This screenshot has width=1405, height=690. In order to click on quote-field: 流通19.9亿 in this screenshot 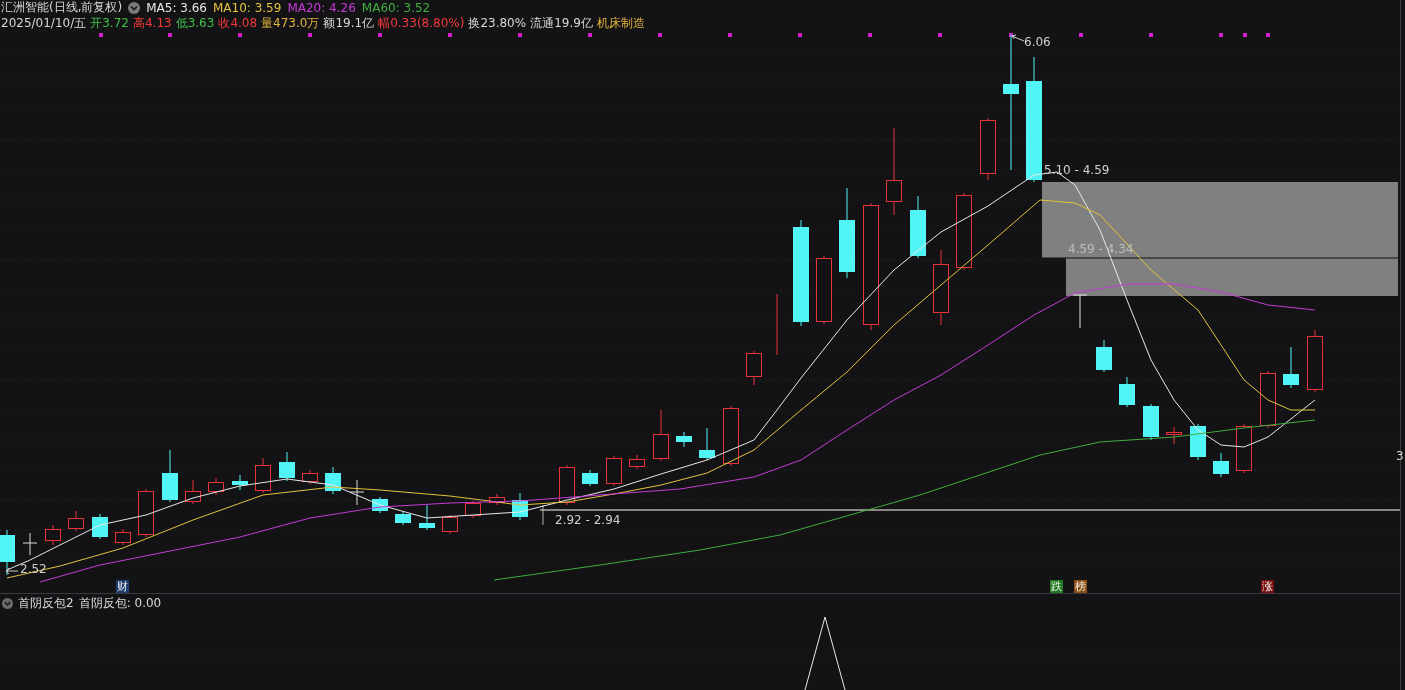, I will do `click(561, 23)`.